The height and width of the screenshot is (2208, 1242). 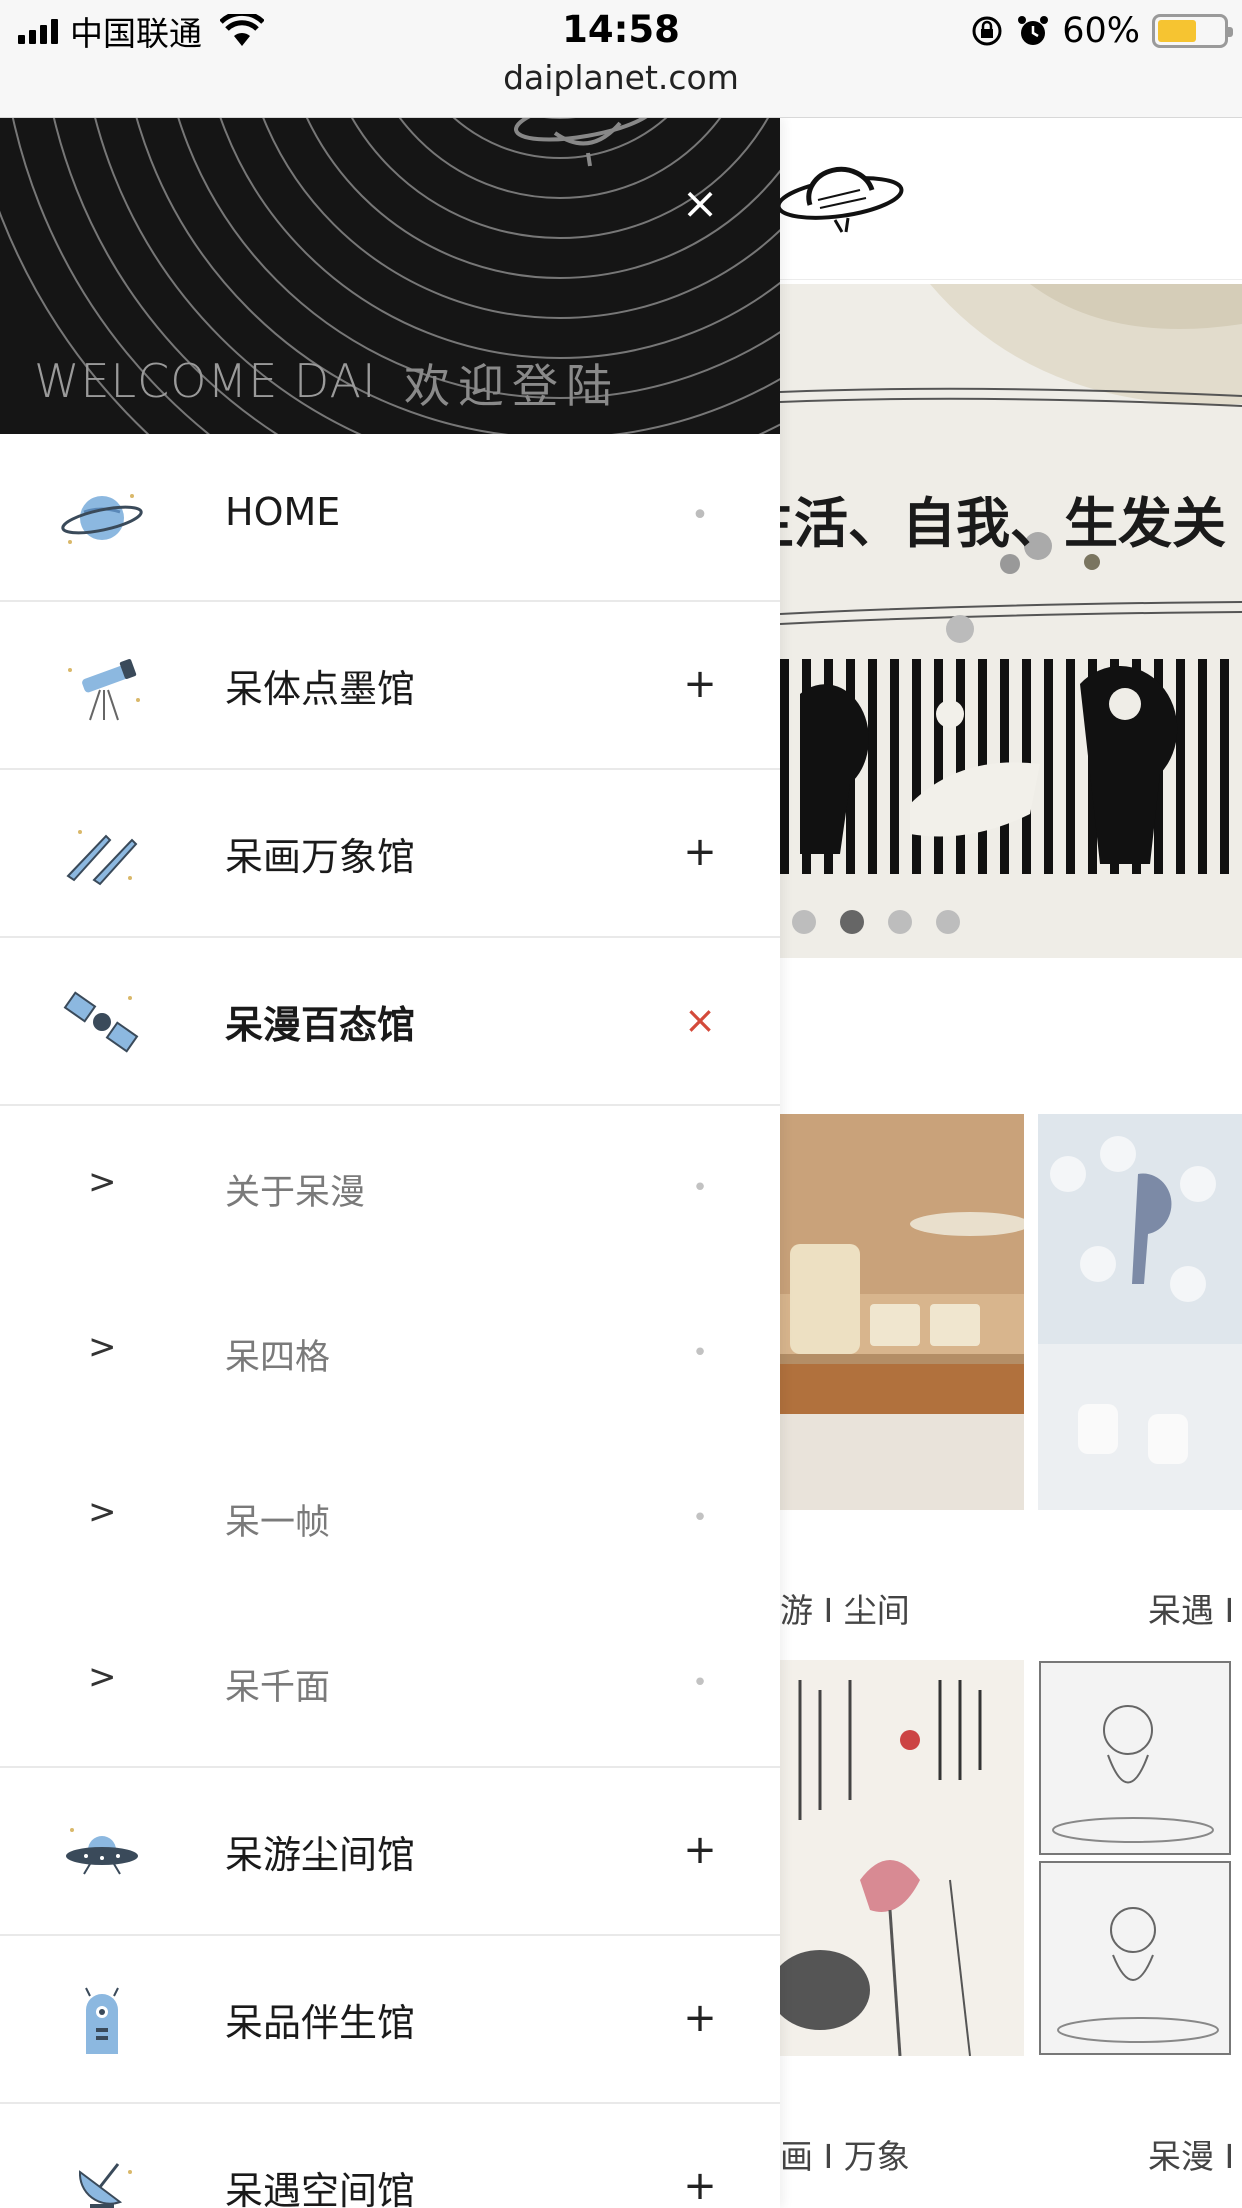 What do you see at coordinates (101, 1022) in the screenshot?
I see `satellite-icon` at bounding box center [101, 1022].